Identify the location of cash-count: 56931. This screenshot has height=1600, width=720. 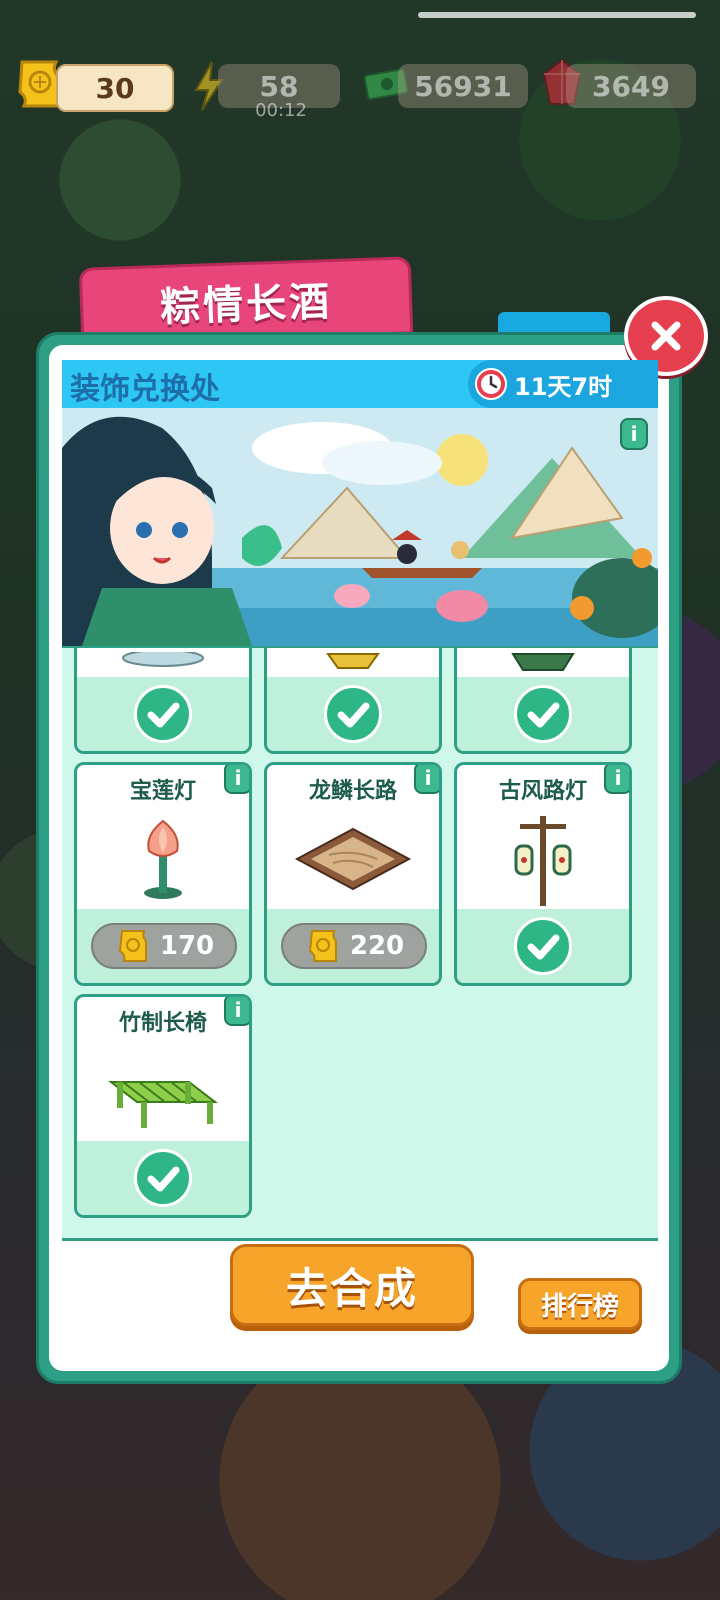
(463, 86).